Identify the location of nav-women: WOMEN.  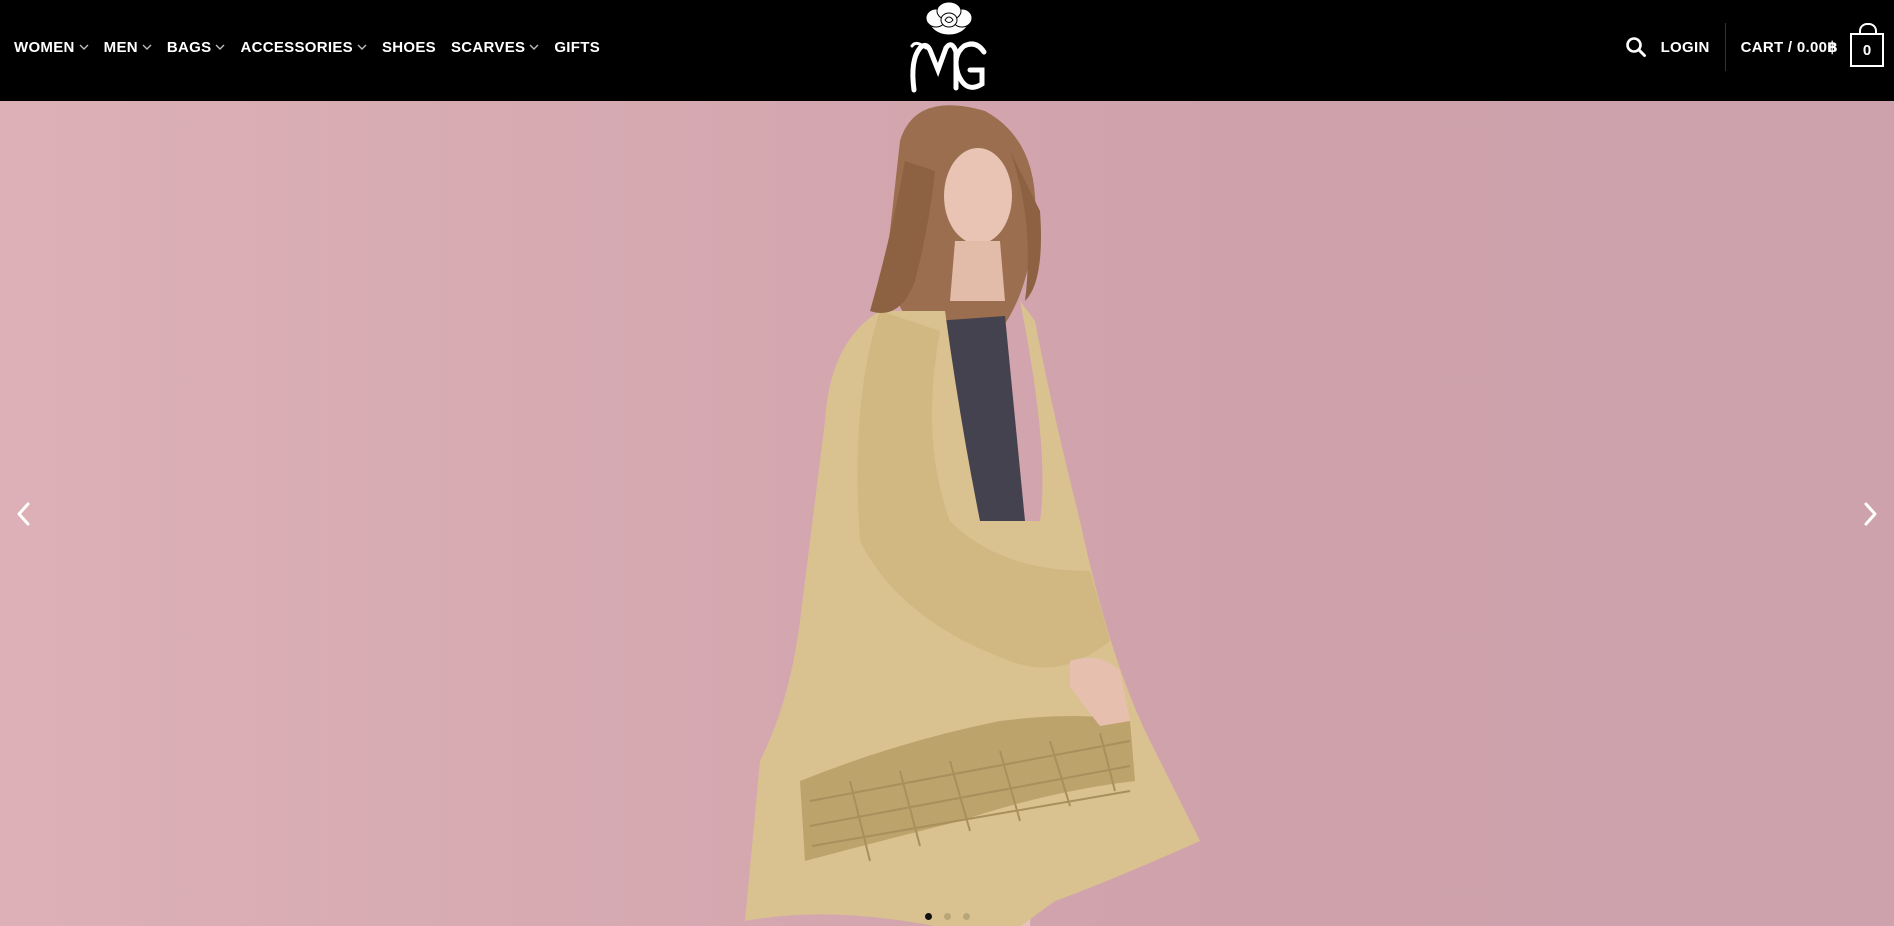
(51, 47).